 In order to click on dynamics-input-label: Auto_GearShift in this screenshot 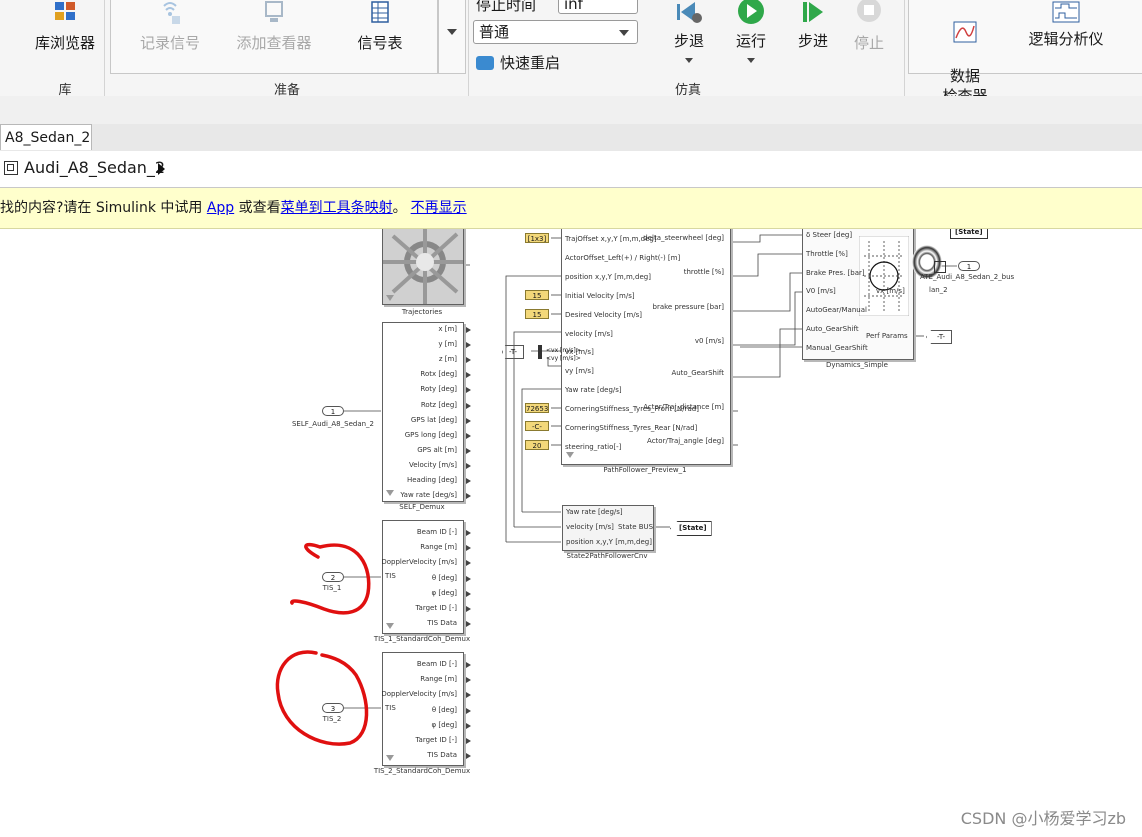, I will do `click(832, 329)`.